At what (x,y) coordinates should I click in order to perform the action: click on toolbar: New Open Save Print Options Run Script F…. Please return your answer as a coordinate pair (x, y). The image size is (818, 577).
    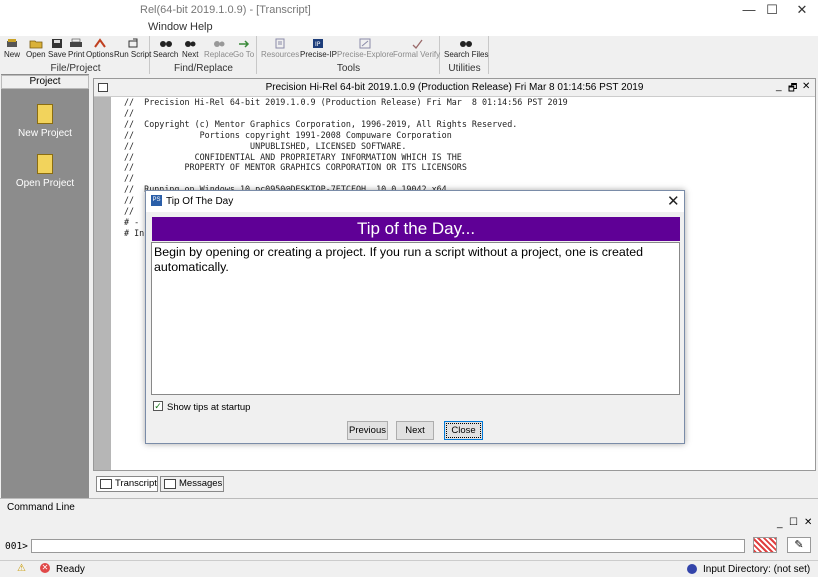
    Looking at the image, I should click on (409, 55).